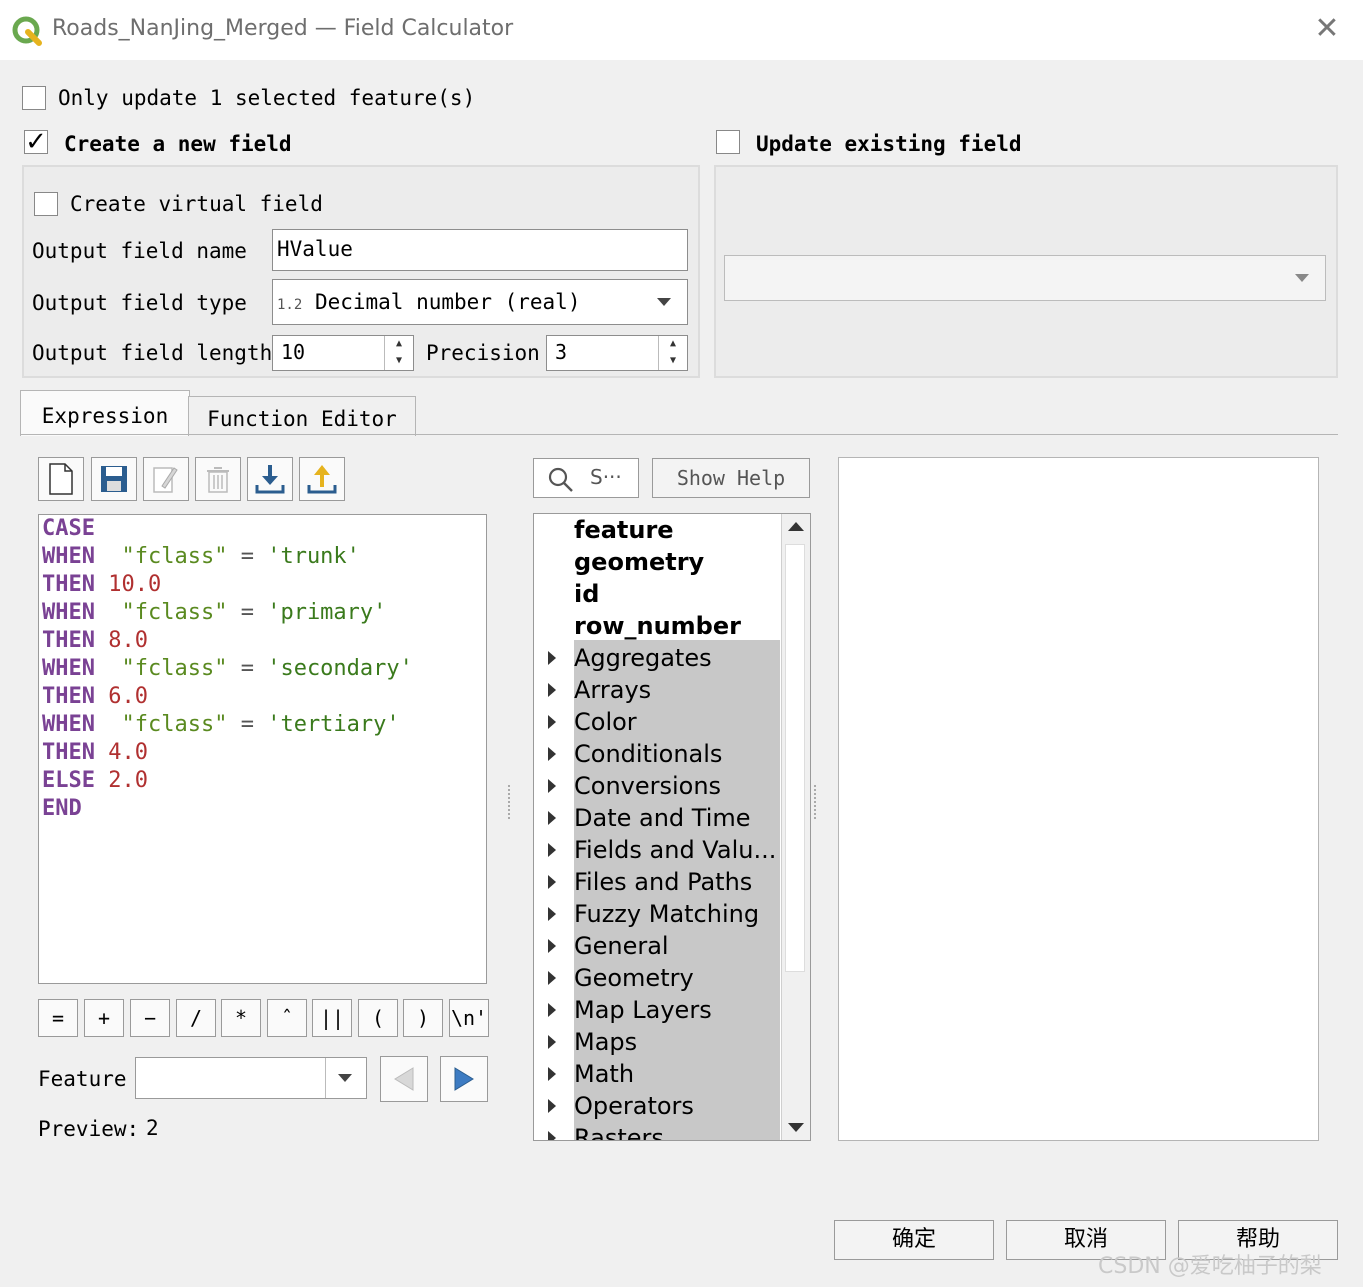  I want to click on tree-group: Rasters, so click(619, 1131).